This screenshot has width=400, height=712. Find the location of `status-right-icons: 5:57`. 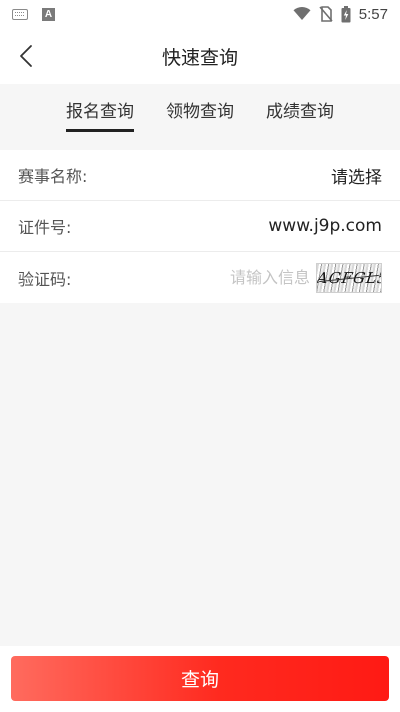

status-right-icons: 5:57 is located at coordinates (340, 14).